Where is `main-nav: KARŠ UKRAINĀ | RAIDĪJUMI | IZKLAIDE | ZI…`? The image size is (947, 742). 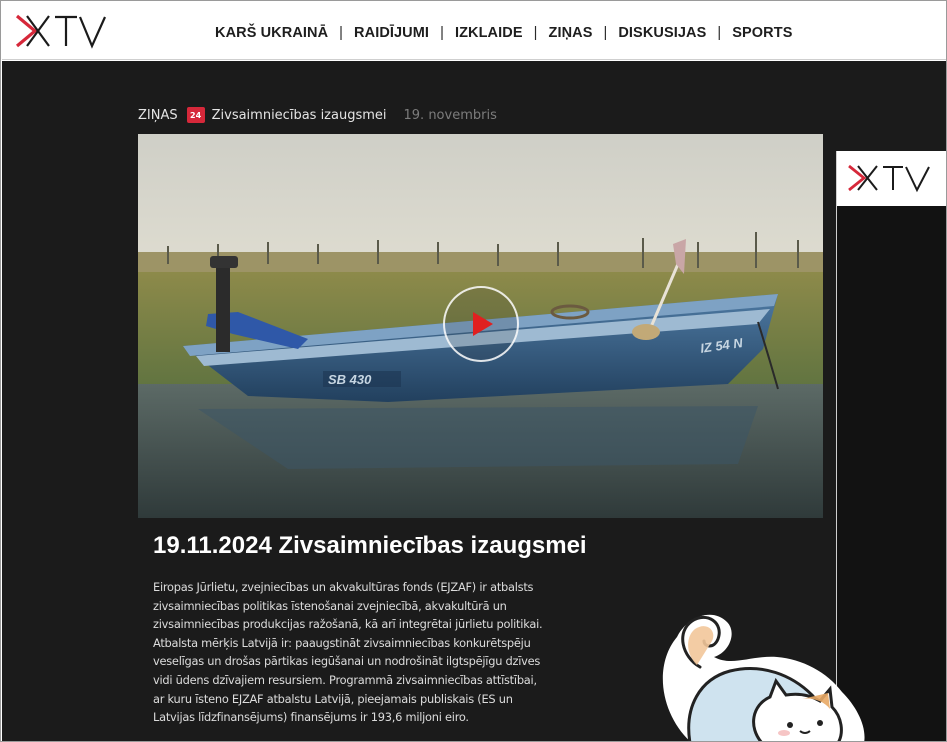 main-nav: KARŠ UKRAINĀ | RAIDĪJUMI | IZKLAIDE | ZI… is located at coordinates (504, 33).